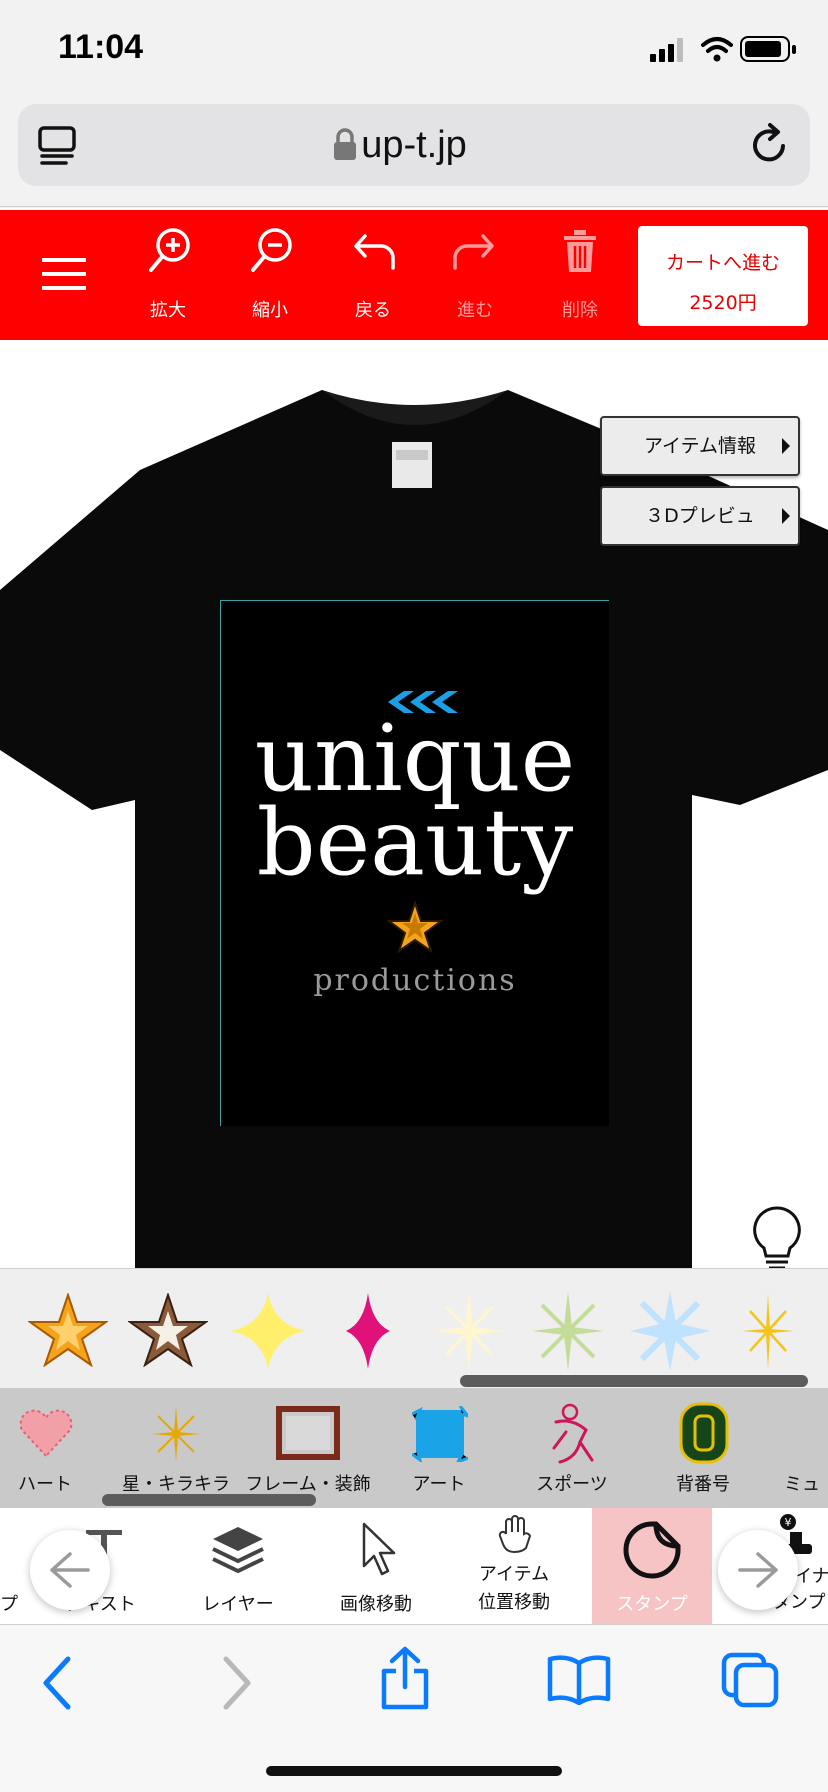 The height and width of the screenshot is (1792, 828). Describe the element at coordinates (9, 1604) in the screenshot. I see `tool-label: プ` at that location.